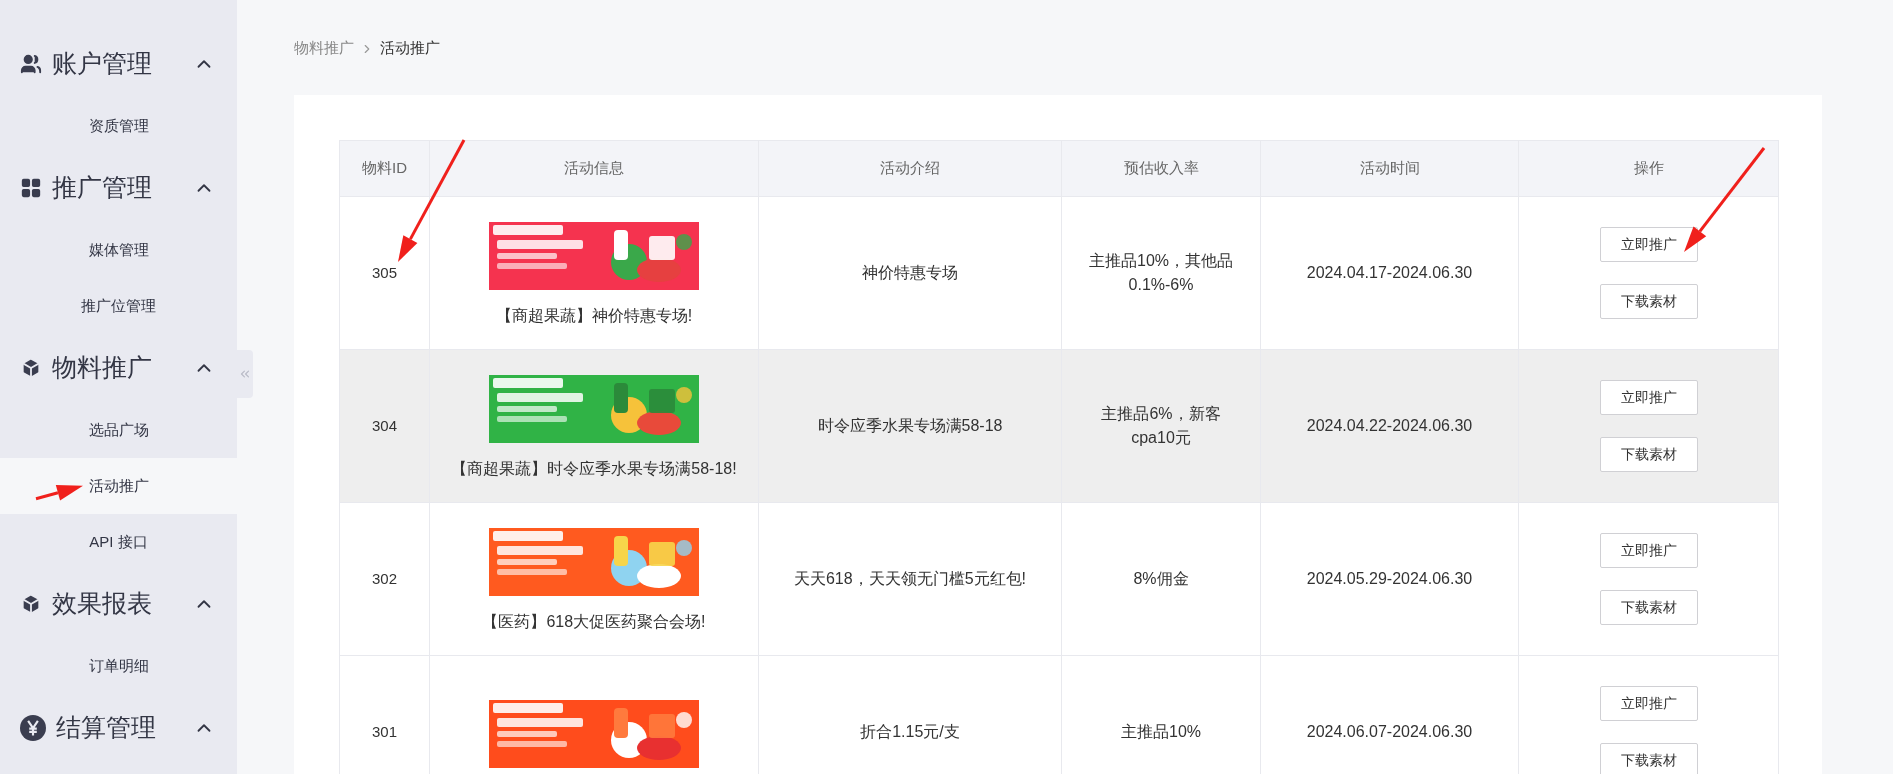  What do you see at coordinates (594, 469) in the screenshot?
I see `activity-title: 【商超果蔬】时令应季水果专场满58-18!` at bounding box center [594, 469].